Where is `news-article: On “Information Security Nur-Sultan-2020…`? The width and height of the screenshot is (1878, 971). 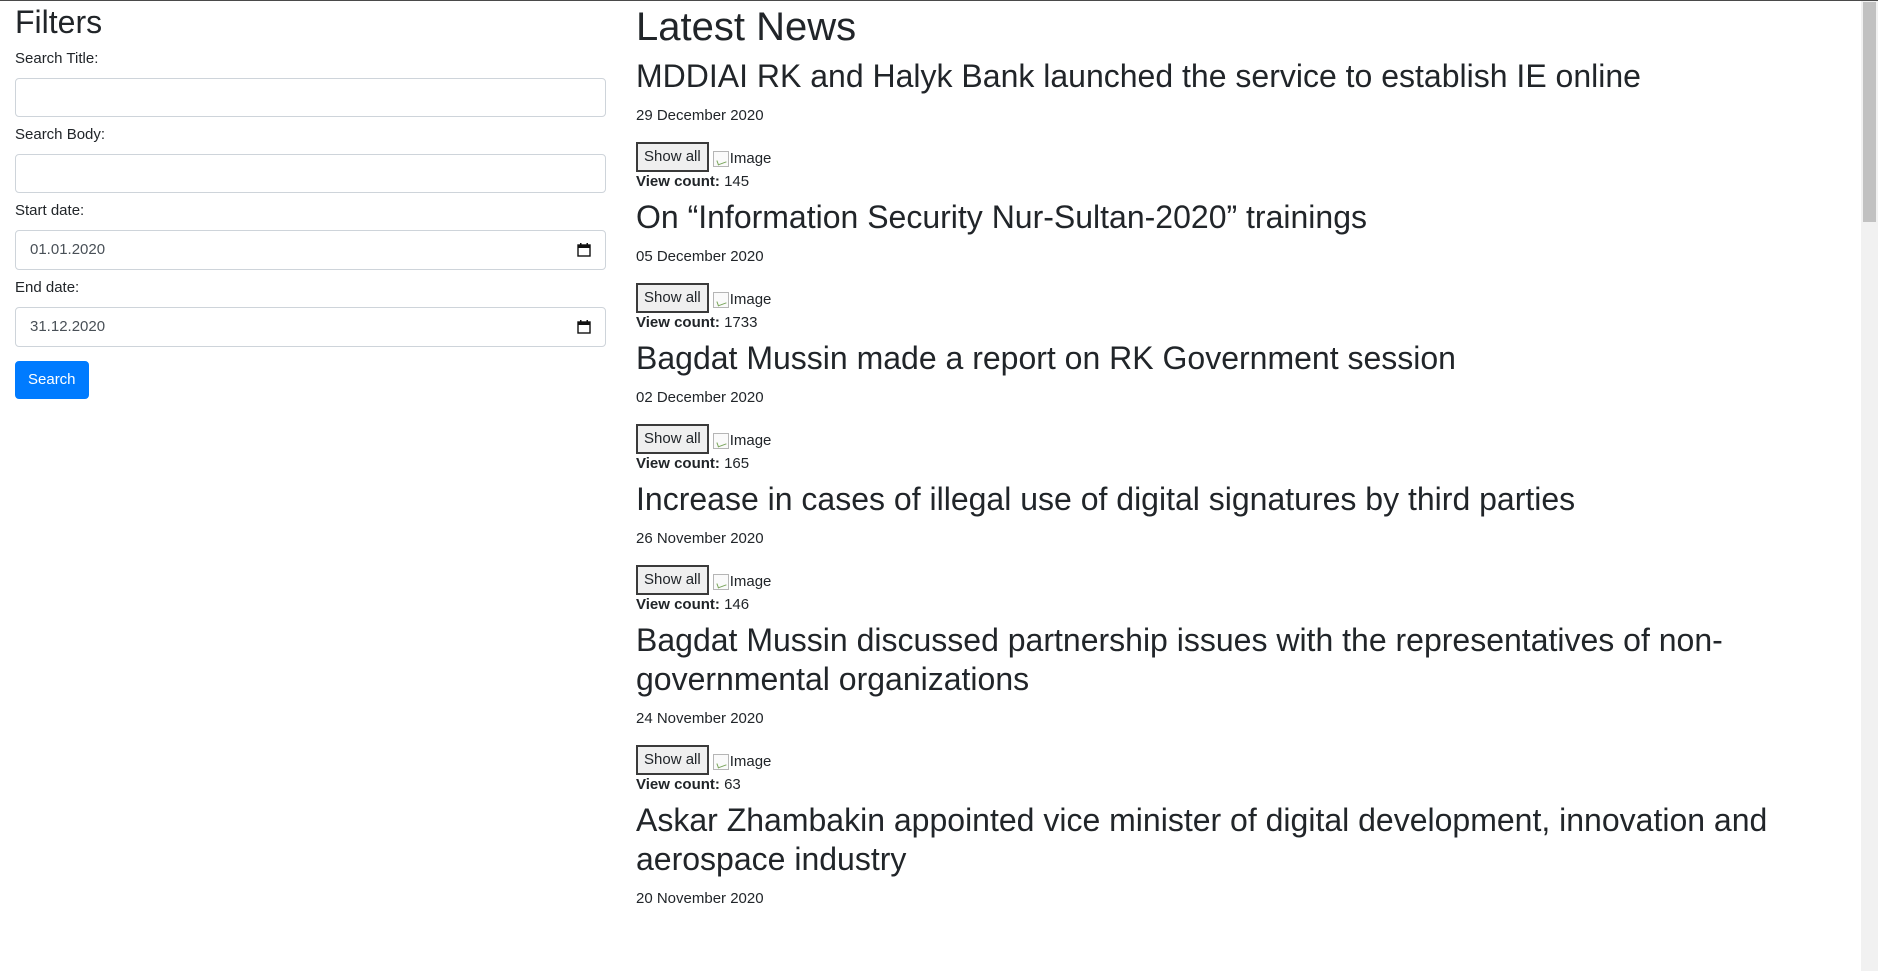
news-article: On “Information Security Nur-Sultan-2020… is located at coordinates (1236, 265).